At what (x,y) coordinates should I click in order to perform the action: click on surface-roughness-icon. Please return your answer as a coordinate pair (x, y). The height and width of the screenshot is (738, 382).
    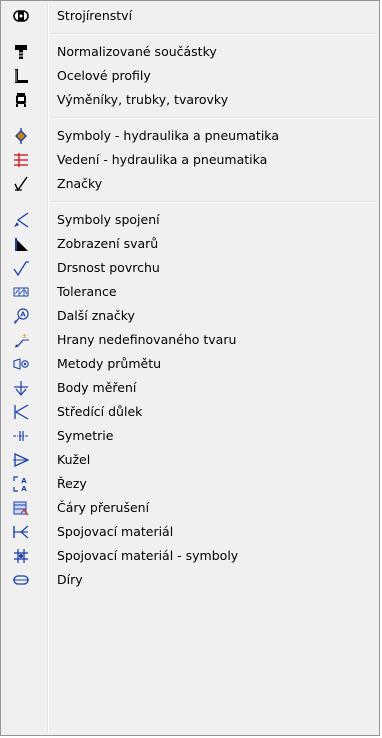
    Looking at the image, I should click on (21, 268).